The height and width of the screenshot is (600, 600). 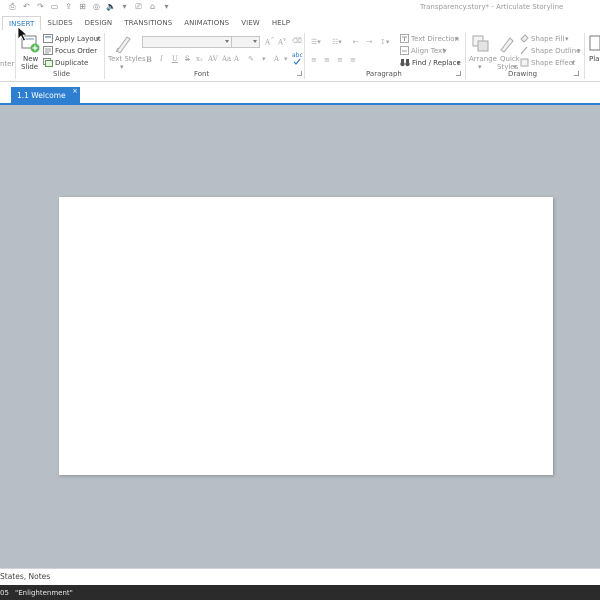 I want to click on text-direction-dropdown-icon: ▾, so click(x=457, y=39).